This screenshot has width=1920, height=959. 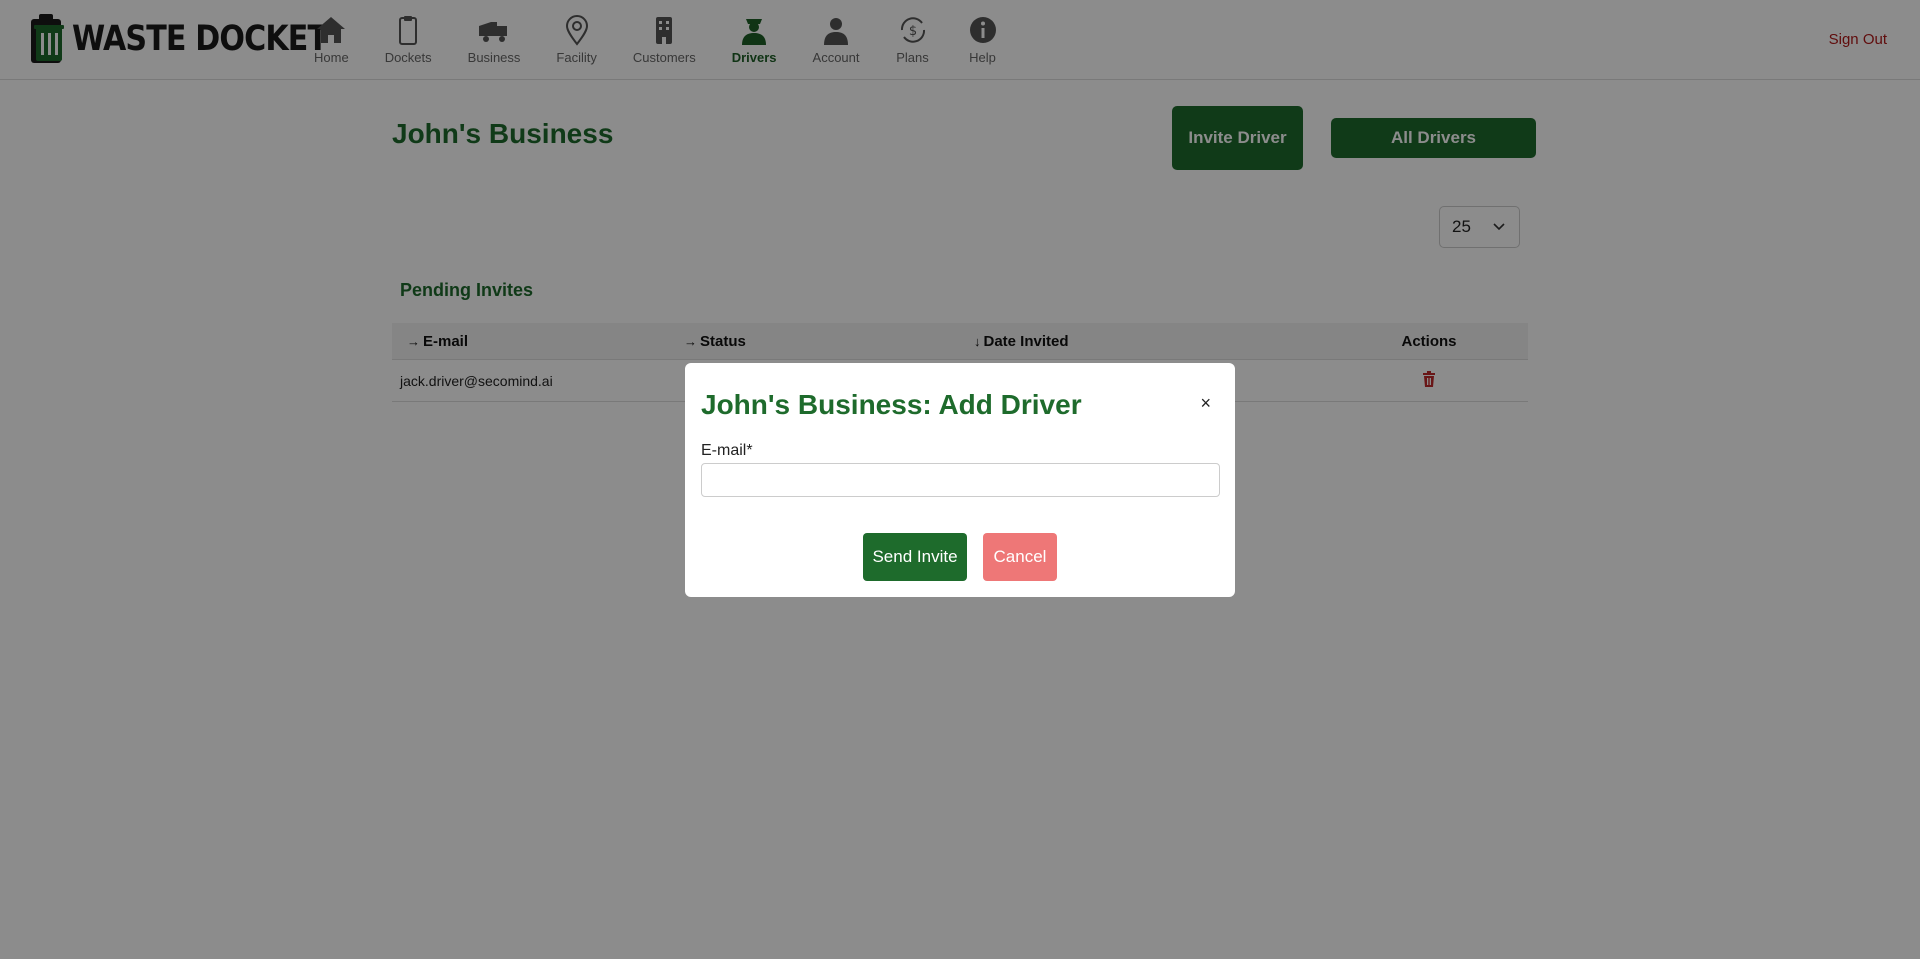 What do you see at coordinates (1205, 403) in the screenshot?
I see `close-icon: ×` at bounding box center [1205, 403].